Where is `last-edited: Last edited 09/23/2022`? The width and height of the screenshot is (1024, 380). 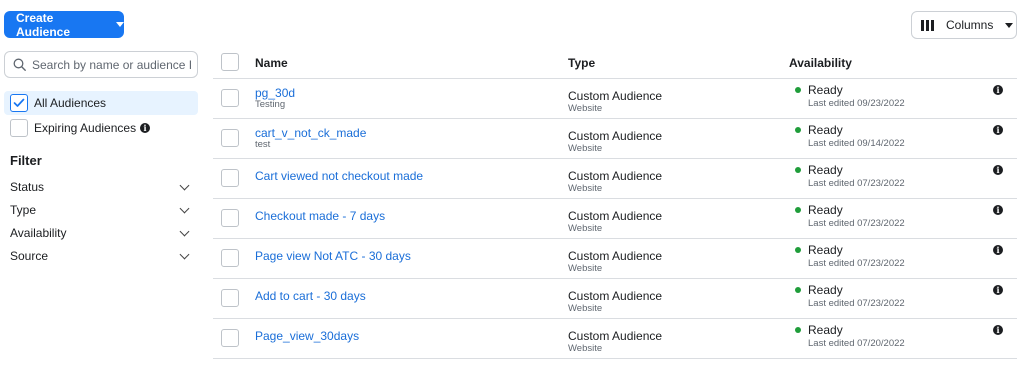 last-edited: Last edited 09/23/2022 is located at coordinates (856, 103).